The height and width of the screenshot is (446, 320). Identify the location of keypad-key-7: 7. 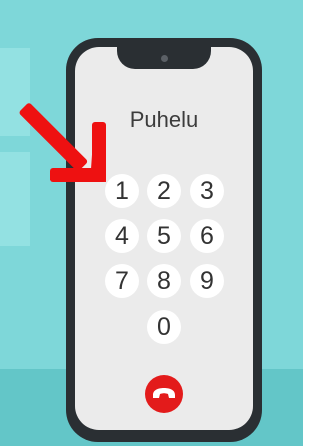
(122, 281).